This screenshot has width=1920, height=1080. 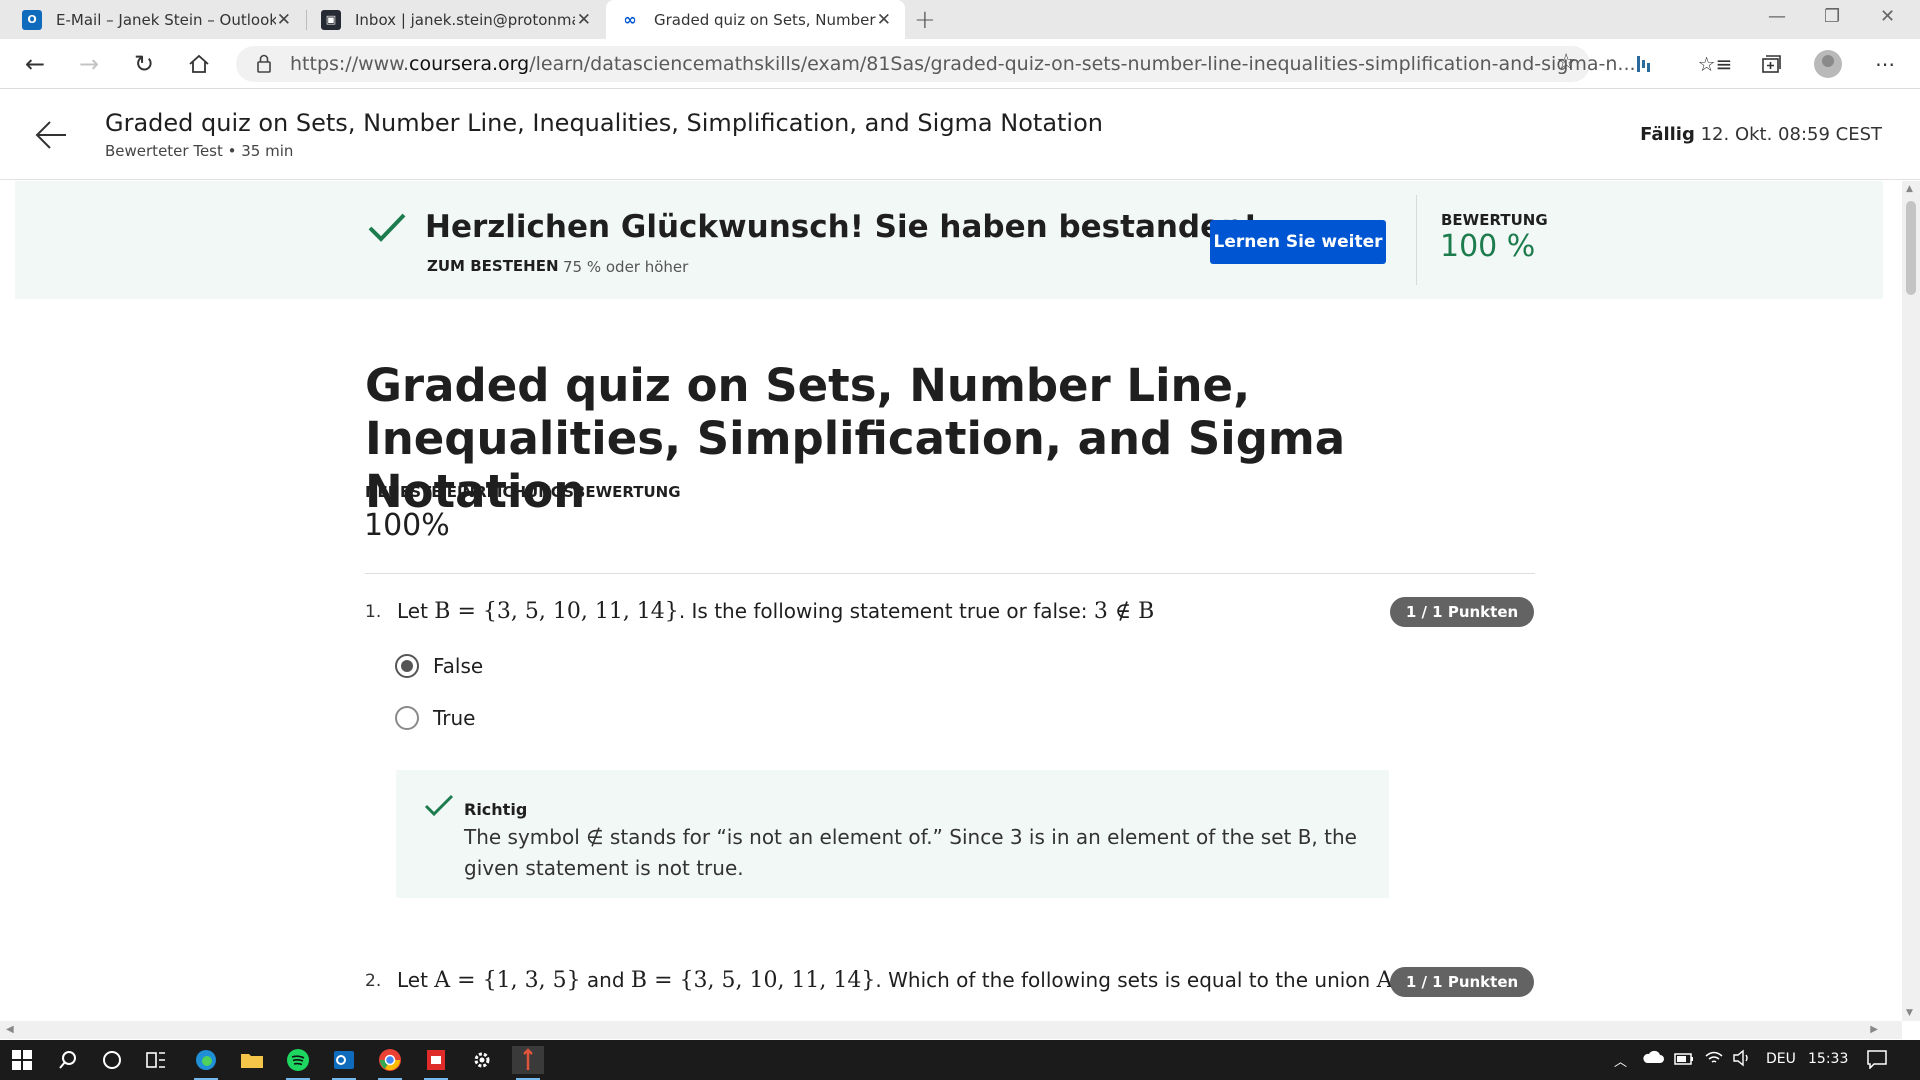 What do you see at coordinates (436, 1063) in the screenshot?
I see `pdf-app-icon` at bounding box center [436, 1063].